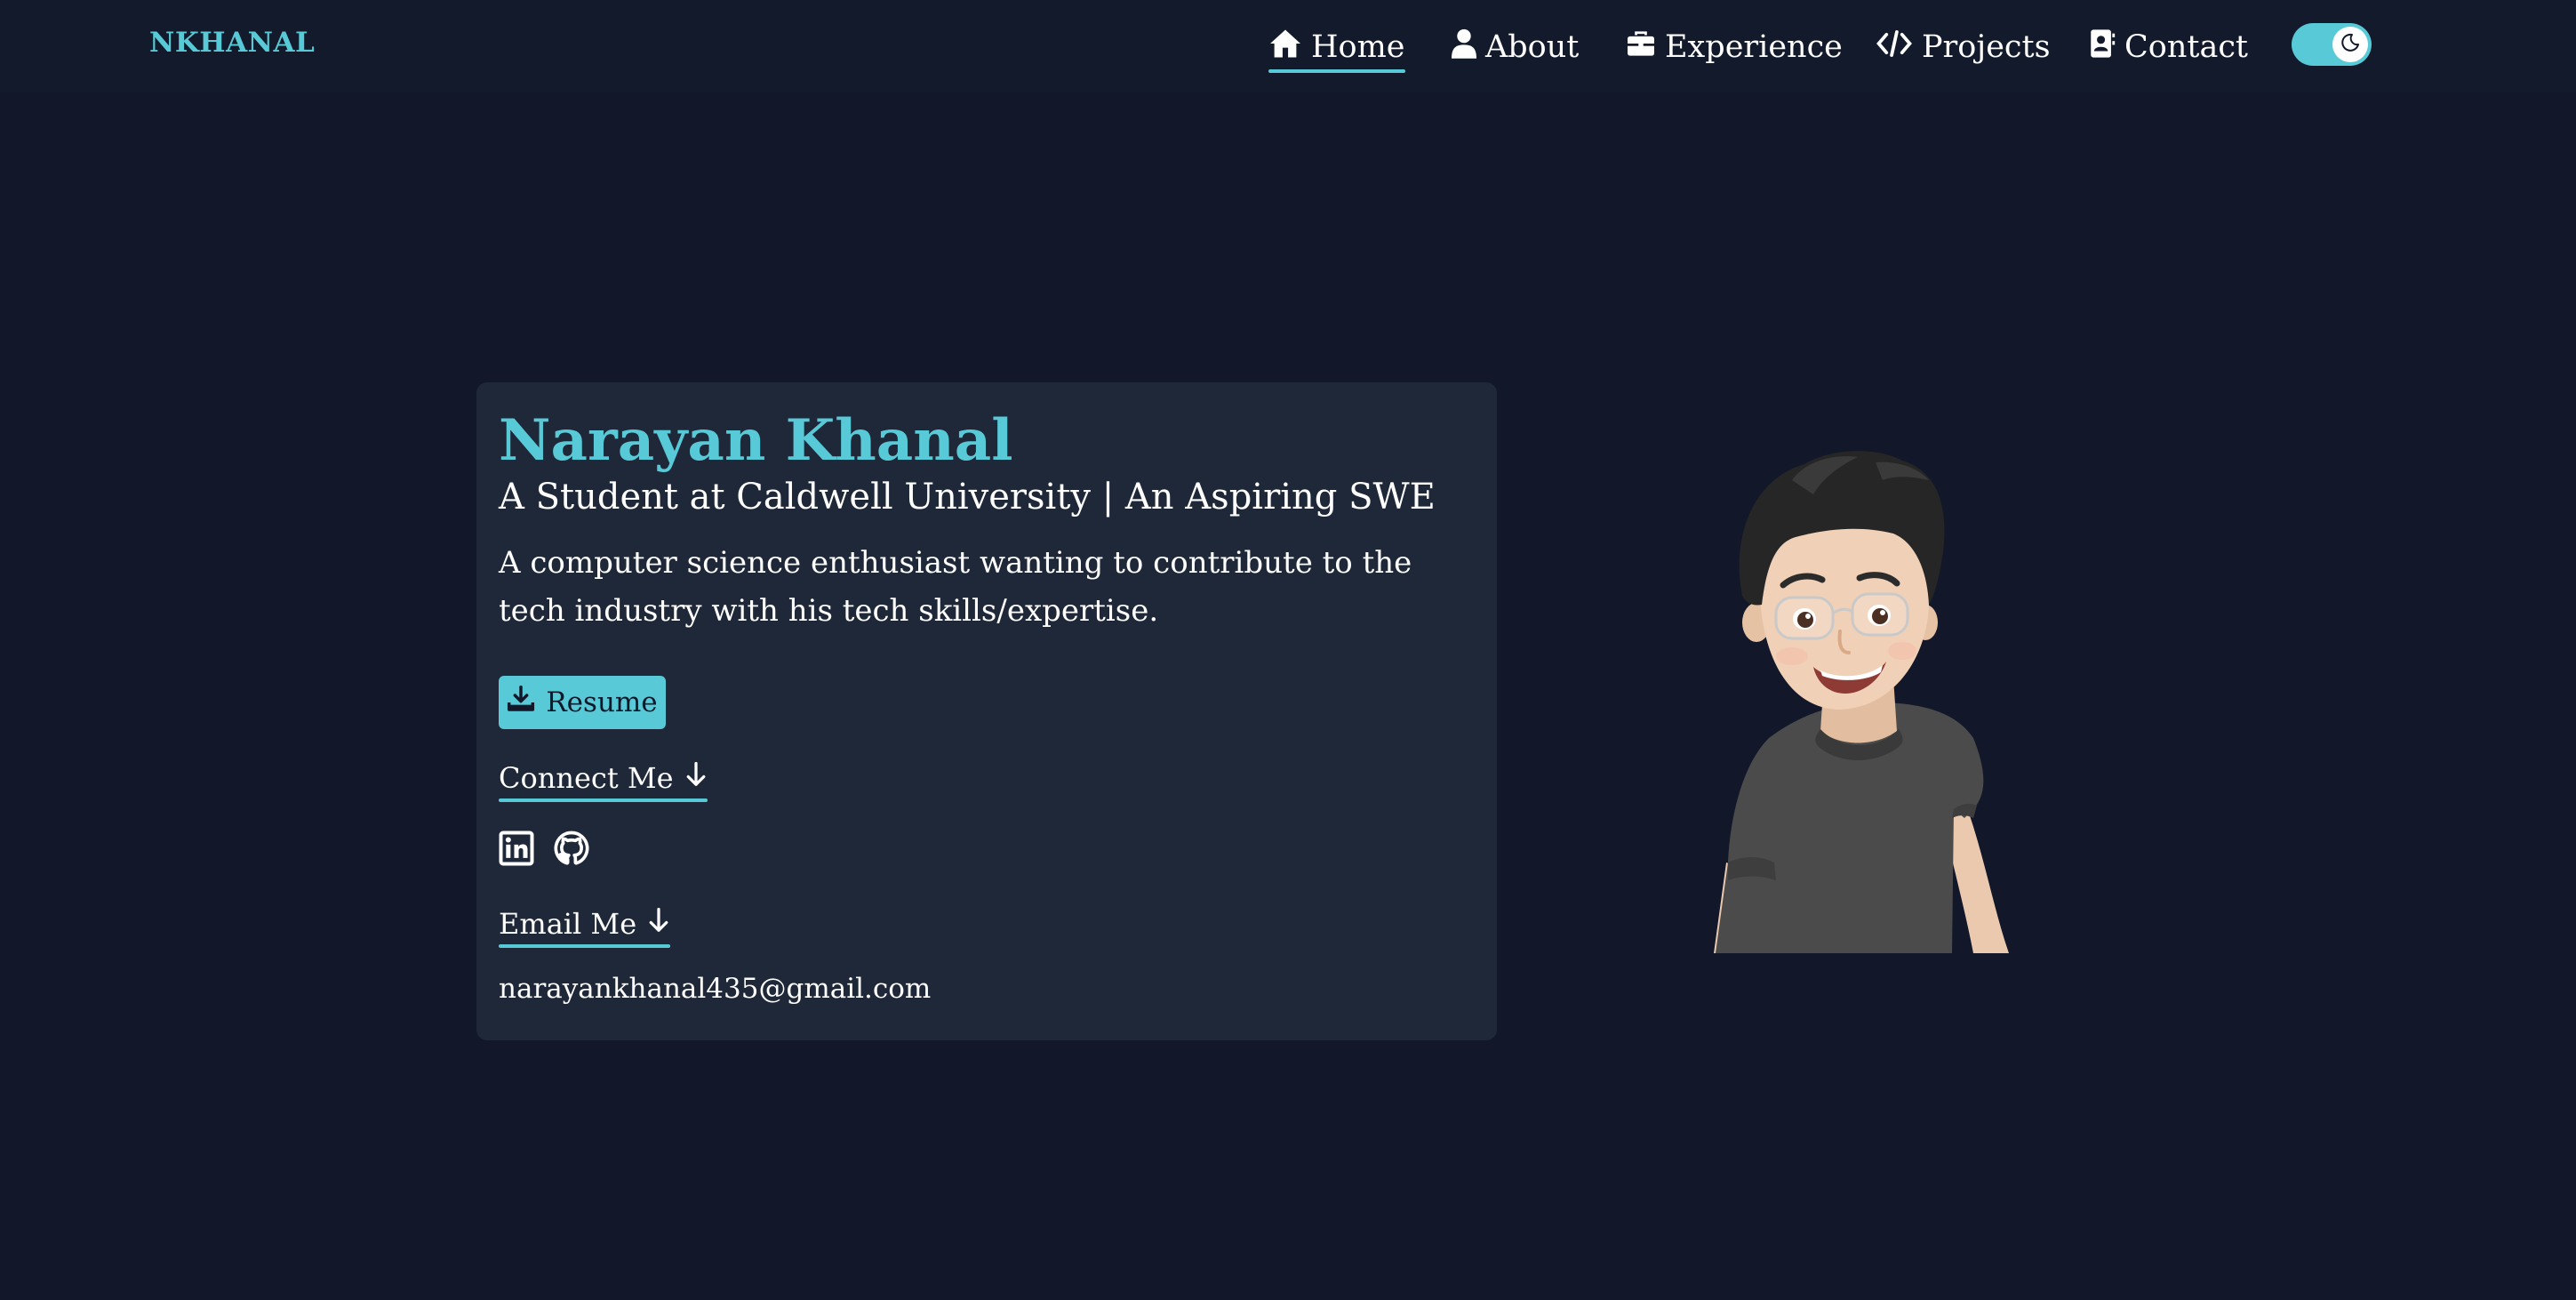 This screenshot has width=2576, height=1300. Describe the element at coordinates (521, 702) in the screenshot. I see `download-icon` at that location.